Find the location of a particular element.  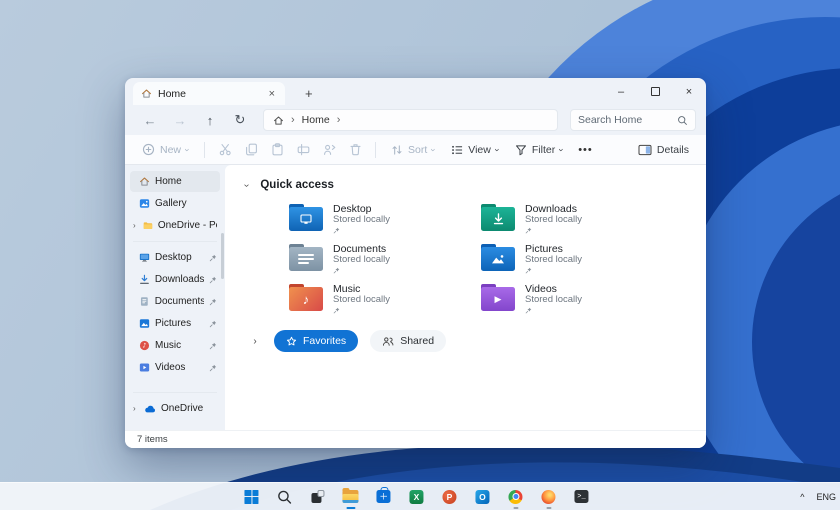

taskbar-outlook: O is located at coordinates (482, 497).